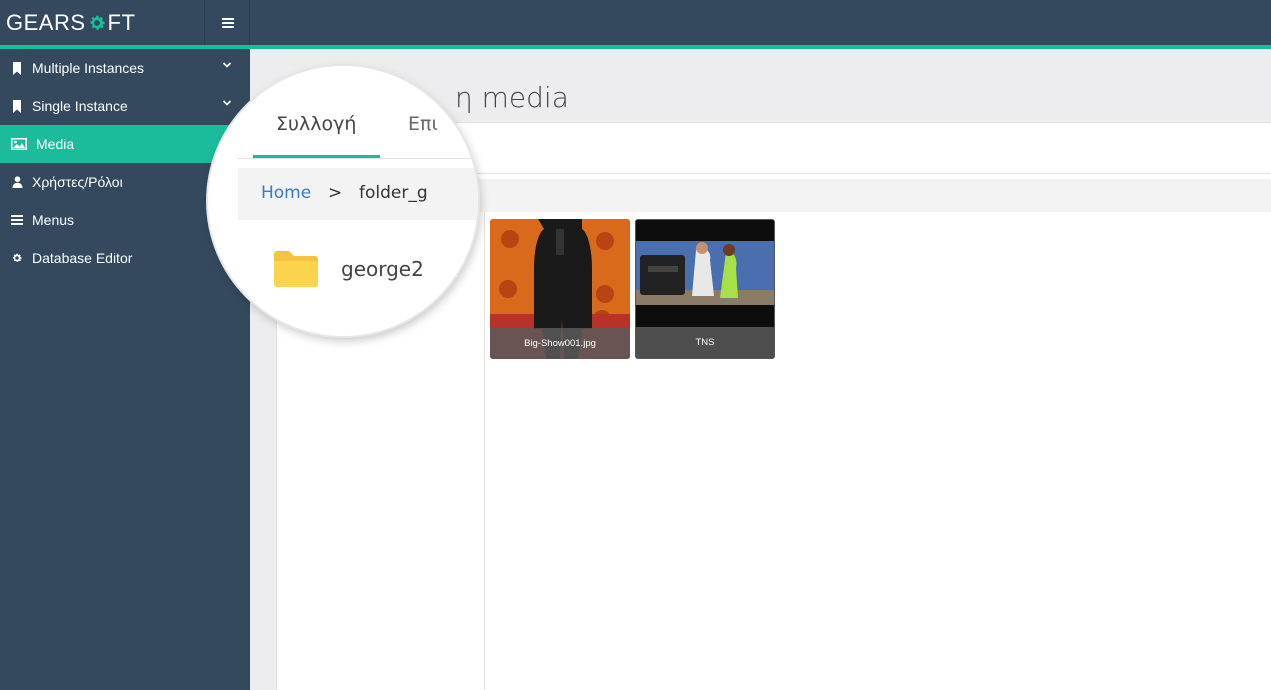  I want to click on breadcrumb-current: folder_g, so click(393, 193).